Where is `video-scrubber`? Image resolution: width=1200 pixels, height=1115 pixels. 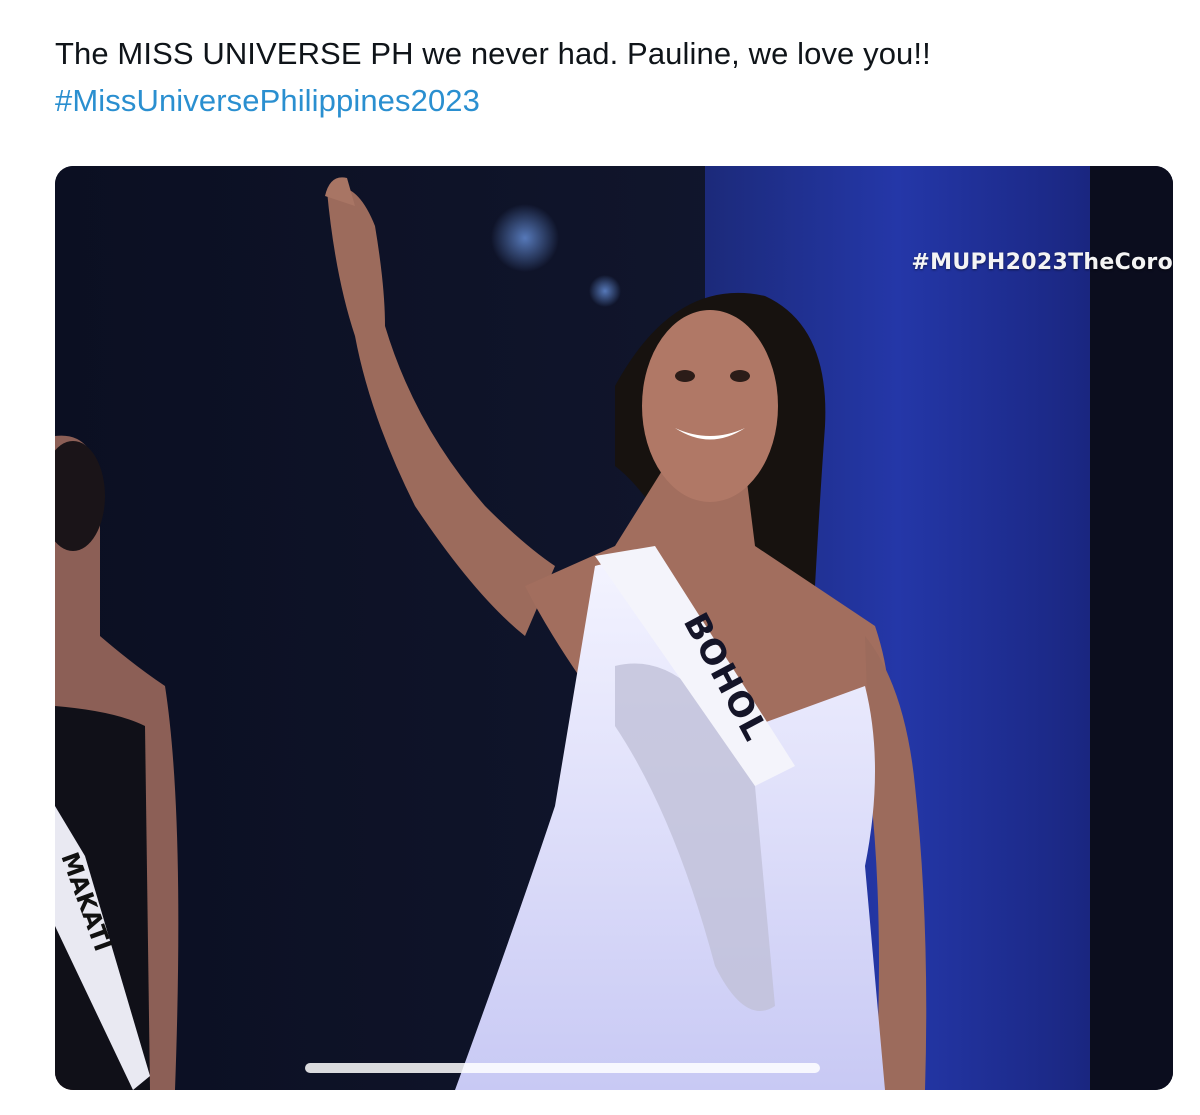
video-scrubber is located at coordinates (562, 1068).